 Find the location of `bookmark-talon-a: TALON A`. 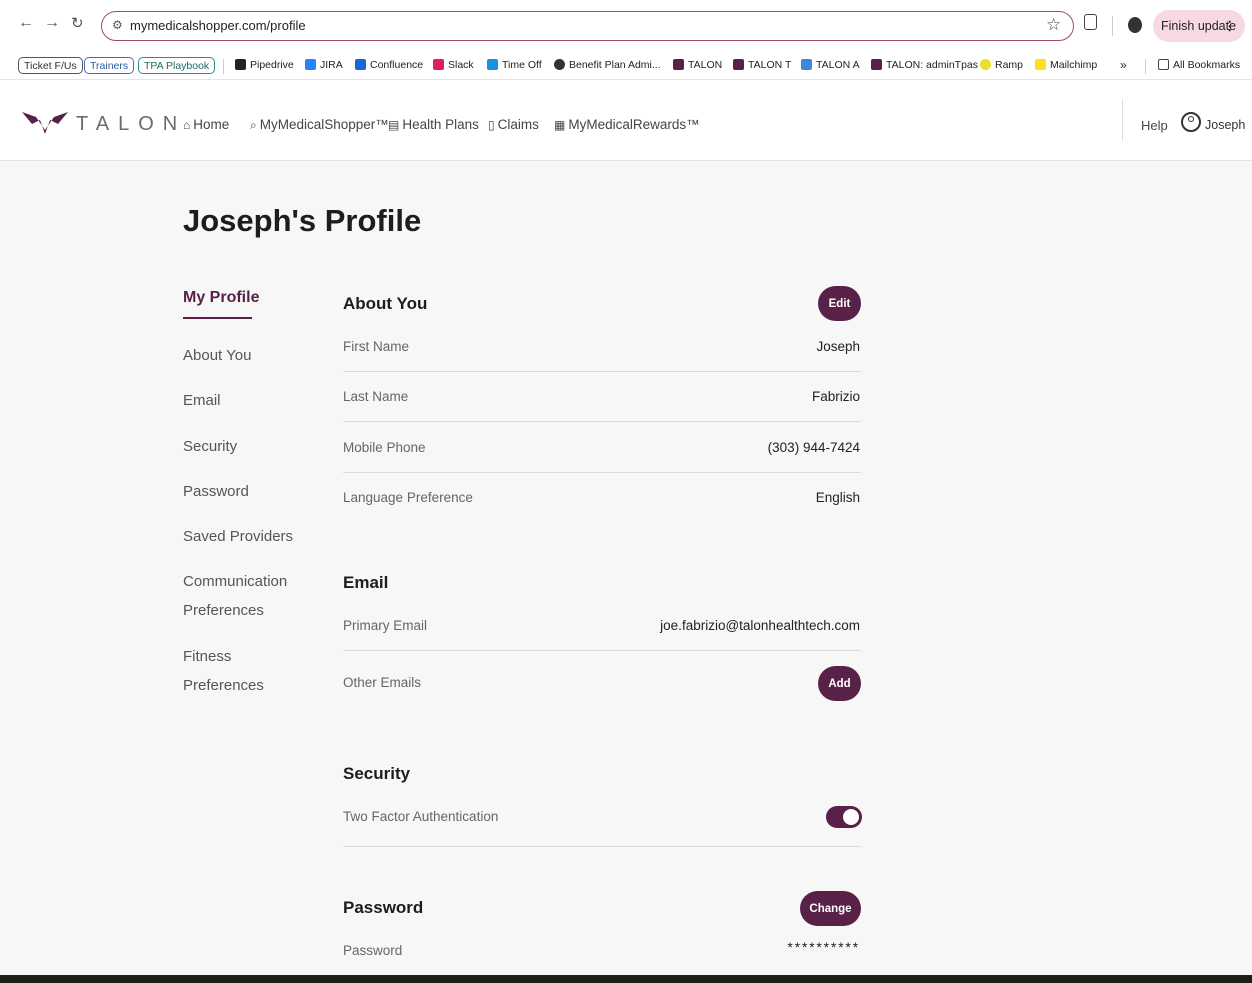

bookmark-talon-a: TALON A is located at coordinates (830, 65).